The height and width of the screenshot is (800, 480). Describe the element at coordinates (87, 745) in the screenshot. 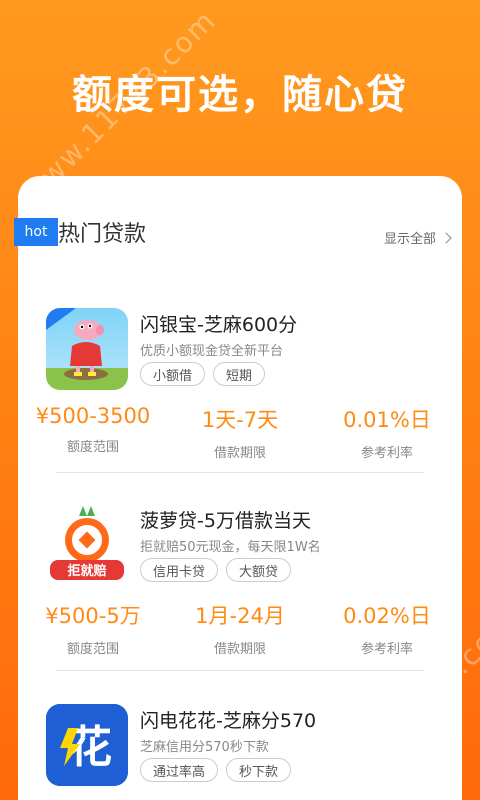

I see `shandianhuahua-logo: 花` at that location.